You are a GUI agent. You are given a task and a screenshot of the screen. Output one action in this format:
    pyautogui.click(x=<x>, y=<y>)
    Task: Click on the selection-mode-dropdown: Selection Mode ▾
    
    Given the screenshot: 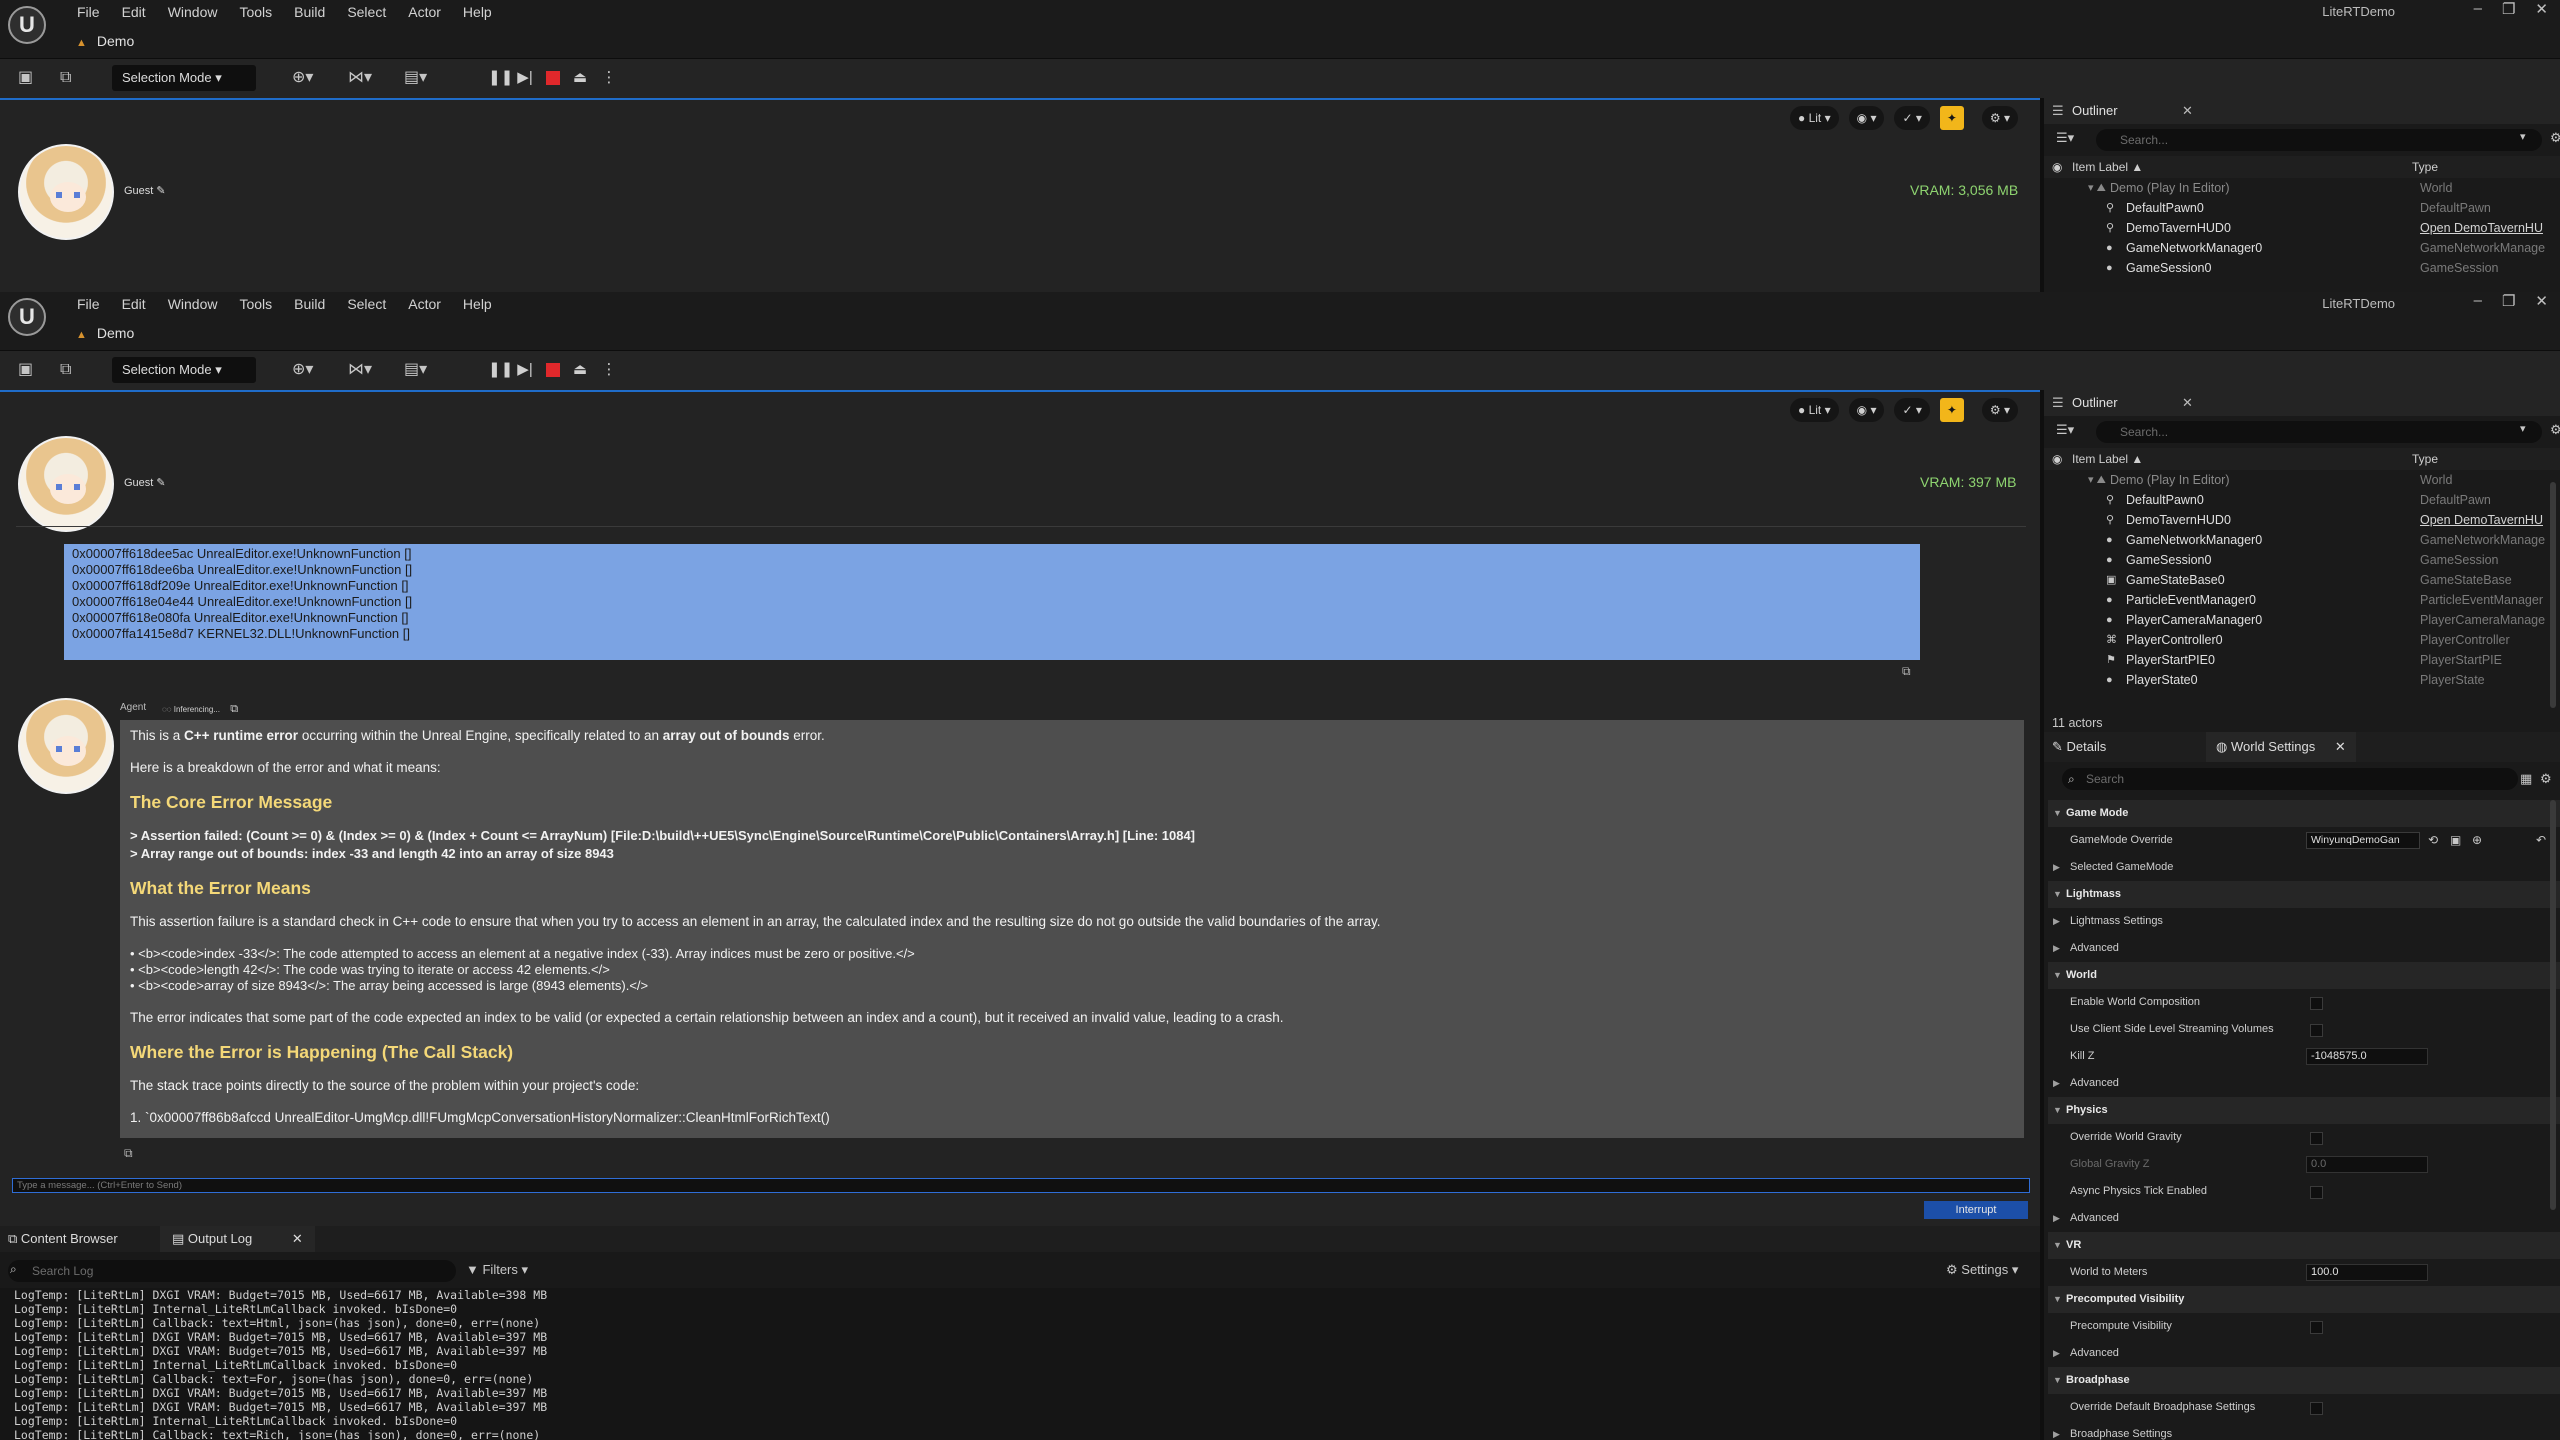 What is the action you would take?
    pyautogui.click(x=184, y=78)
    